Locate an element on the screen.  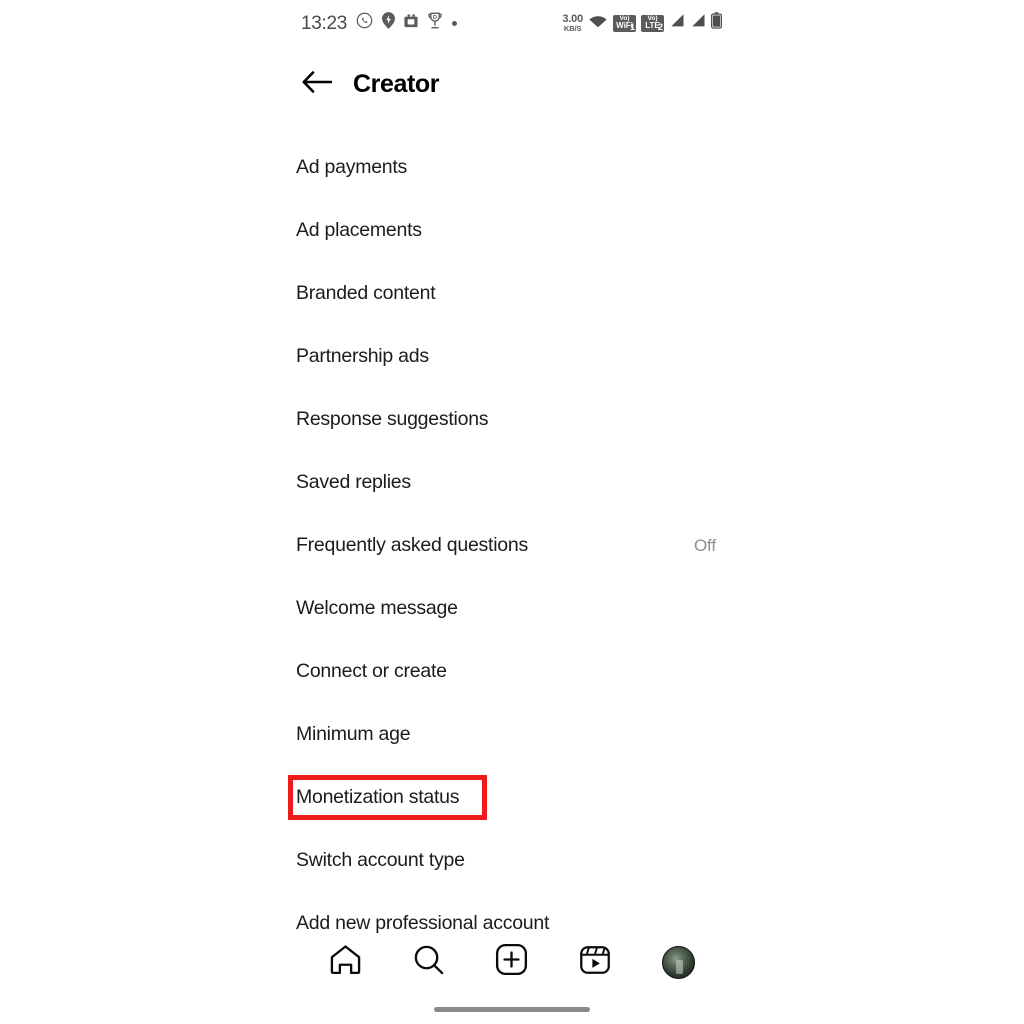
list-item-label: Monetization status is located at coordinates (378, 796).